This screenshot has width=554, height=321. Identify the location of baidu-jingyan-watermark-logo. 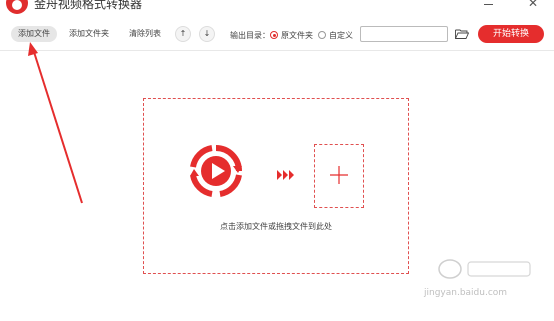
(484, 269).